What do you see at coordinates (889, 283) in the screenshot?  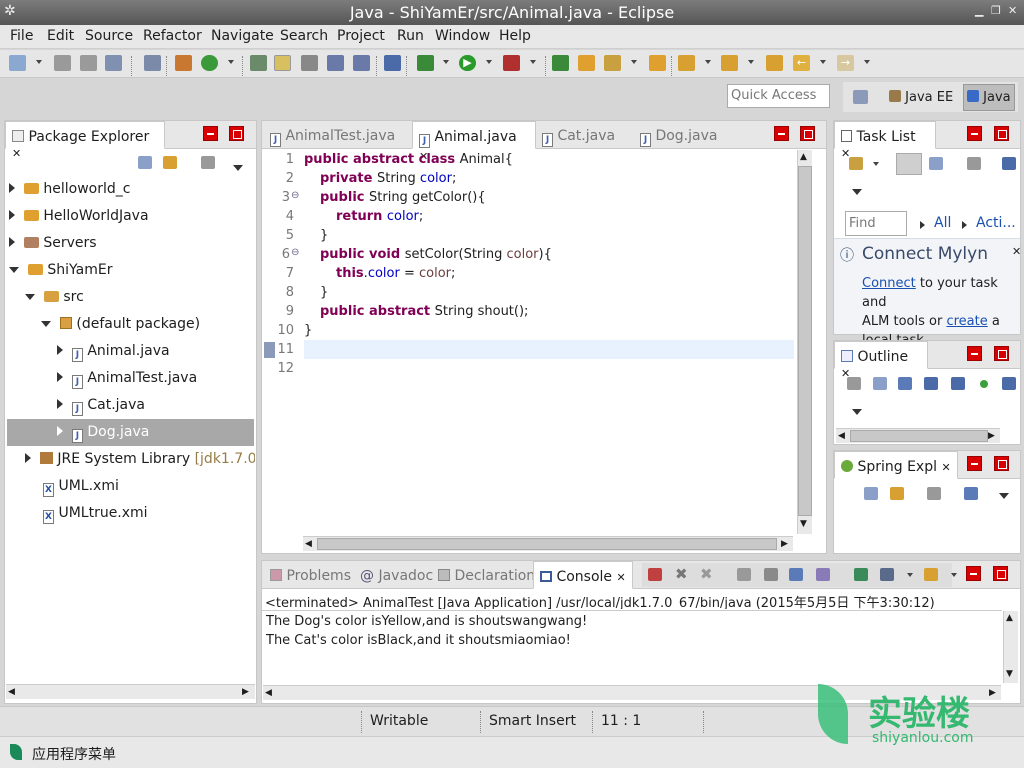 I see `mylyn-connect-link: Connect` at bounding box center [889, 283].